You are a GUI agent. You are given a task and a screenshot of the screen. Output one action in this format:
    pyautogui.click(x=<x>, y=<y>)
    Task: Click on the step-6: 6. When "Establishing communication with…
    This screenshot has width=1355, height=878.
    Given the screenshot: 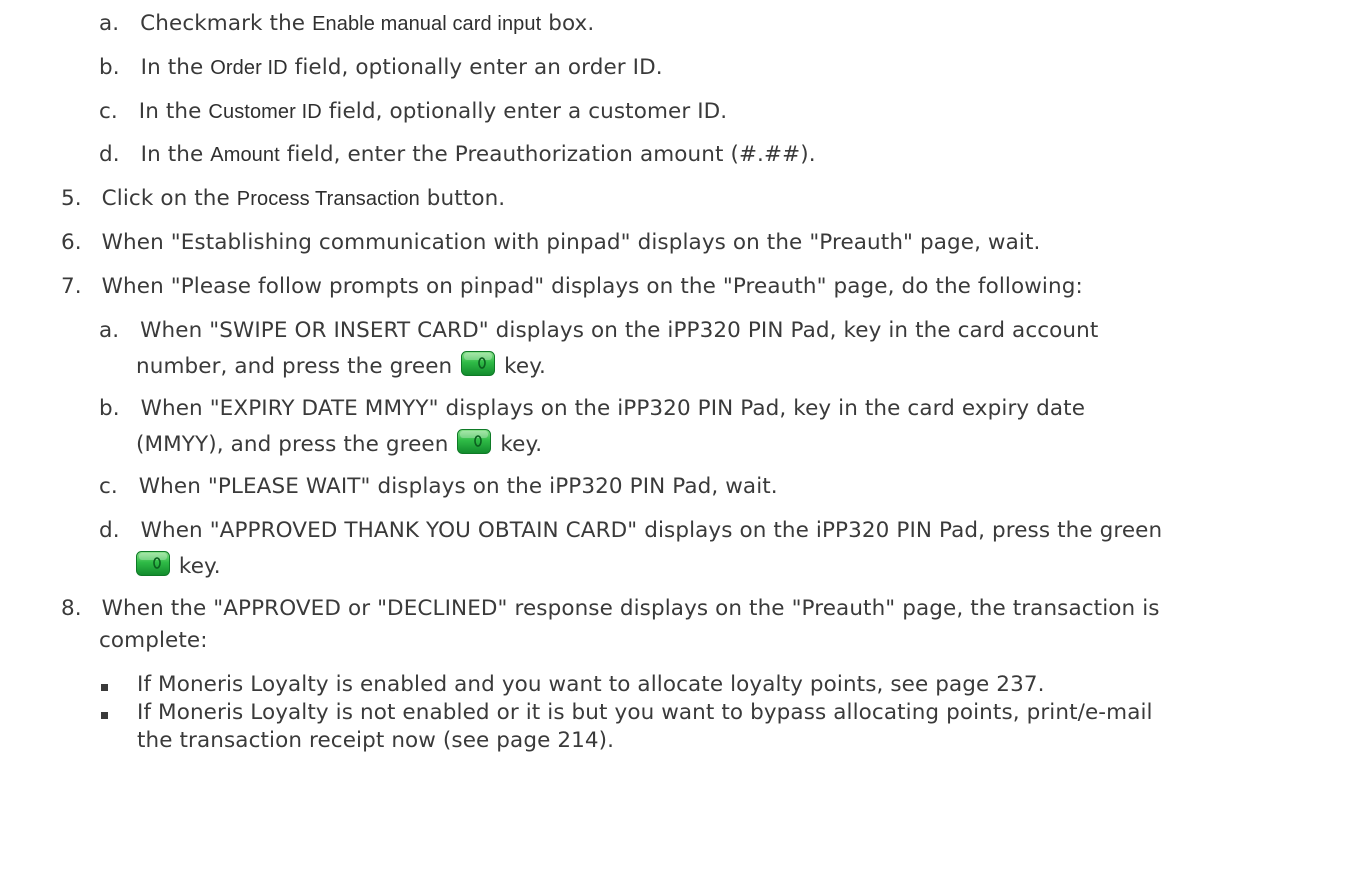 What is the action you would take?
    pyautogui.click(x=550, y=243)
    